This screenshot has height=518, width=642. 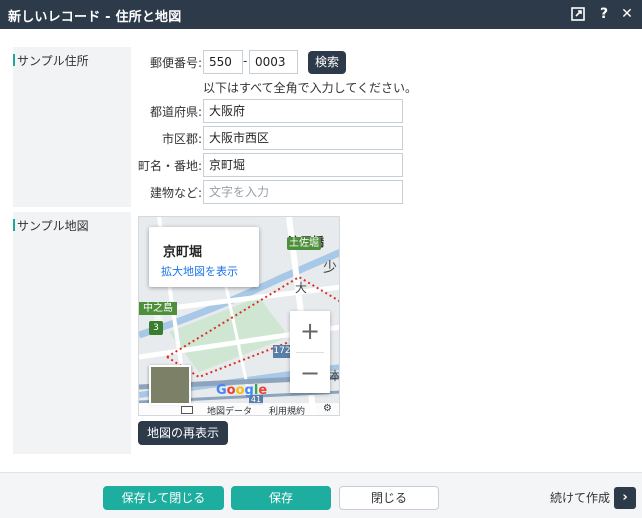 What do you see at coordinates (175, 63) in the screenshot?
I see `postal-code-label: 郵便番号:` at bounding box center [175, 63].